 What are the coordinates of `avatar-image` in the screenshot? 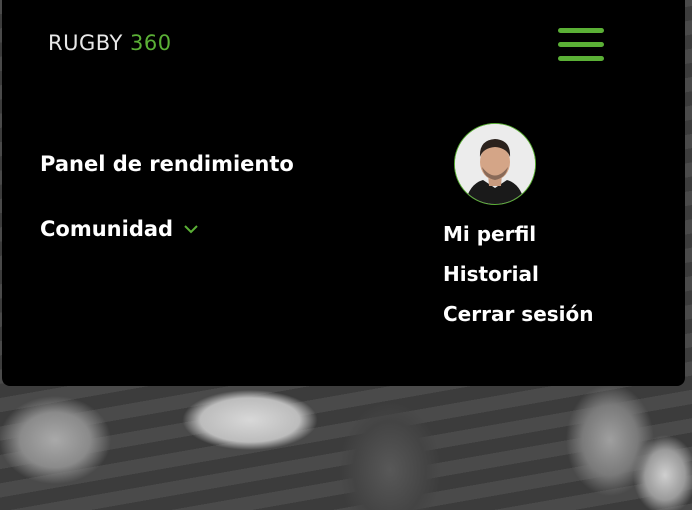 It's located at (495, 164).